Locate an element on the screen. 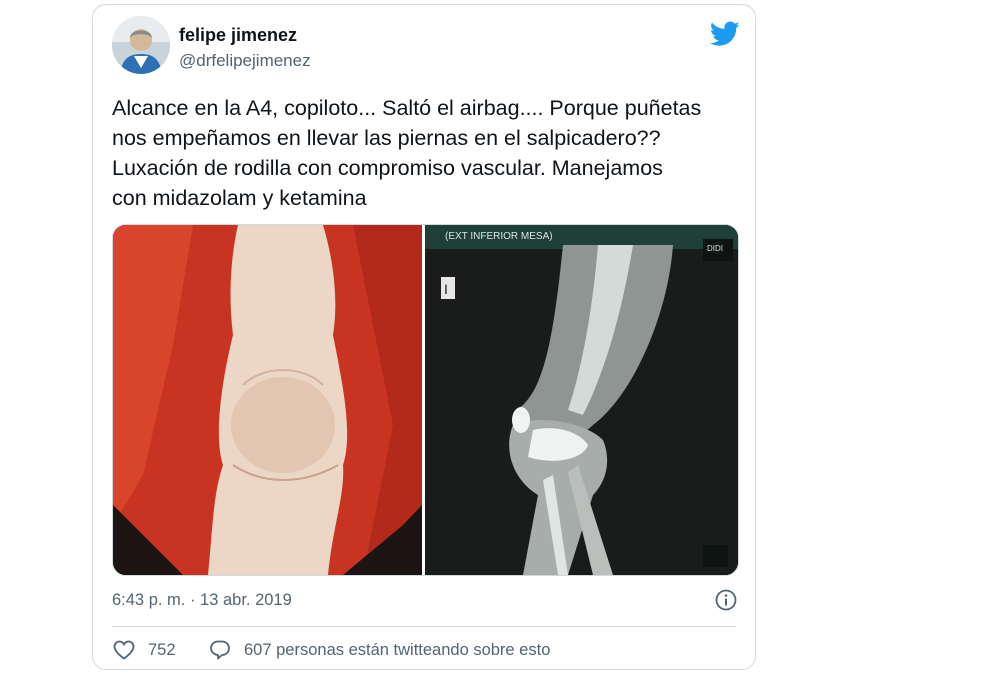 The image size is (1000, 684). avatar is located at coordinates (141, 45).